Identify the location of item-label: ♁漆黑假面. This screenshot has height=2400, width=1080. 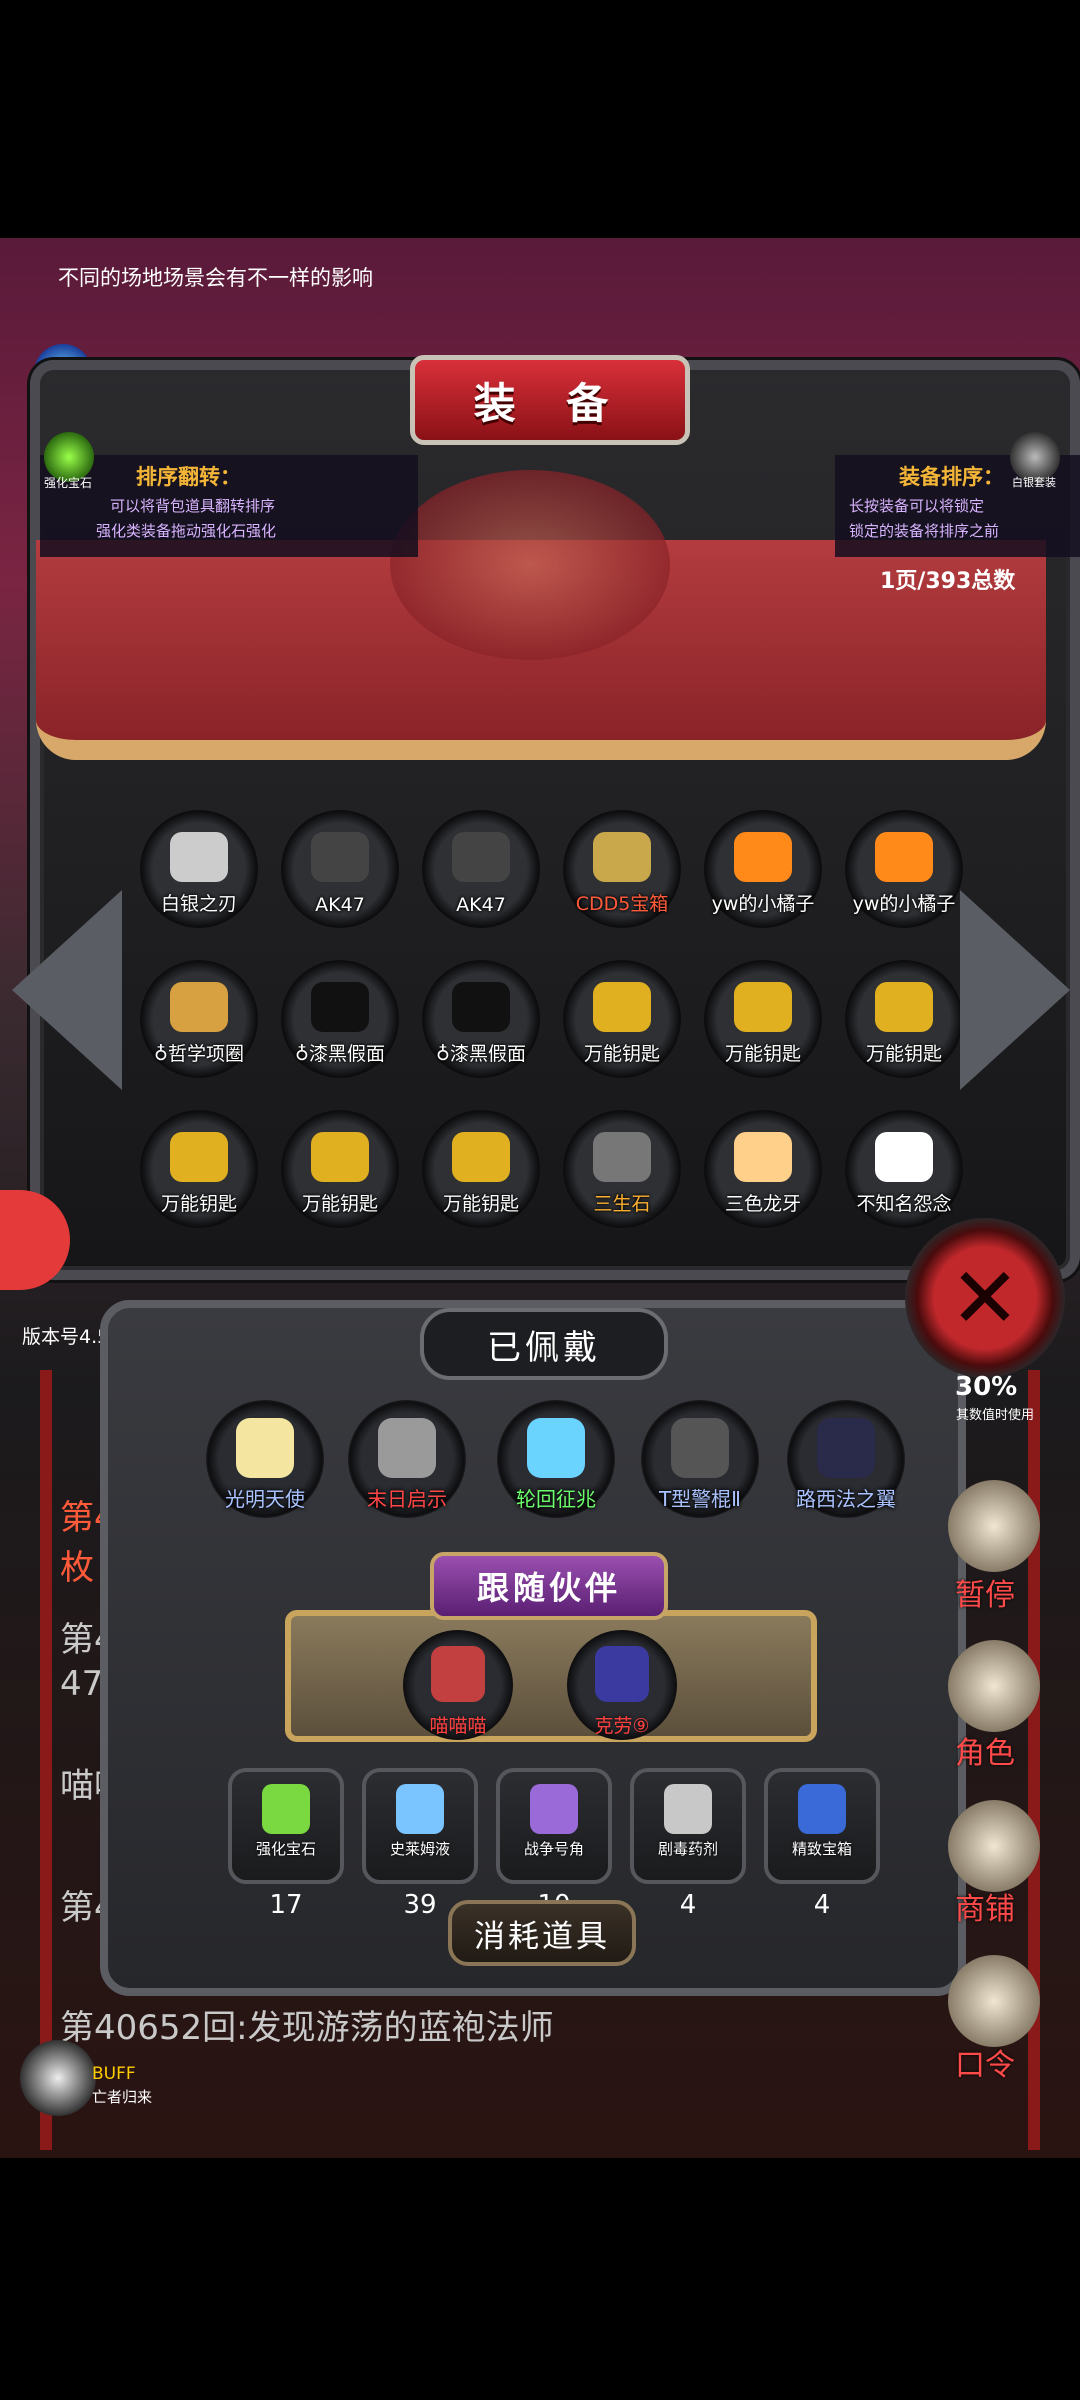
(481, 1054).